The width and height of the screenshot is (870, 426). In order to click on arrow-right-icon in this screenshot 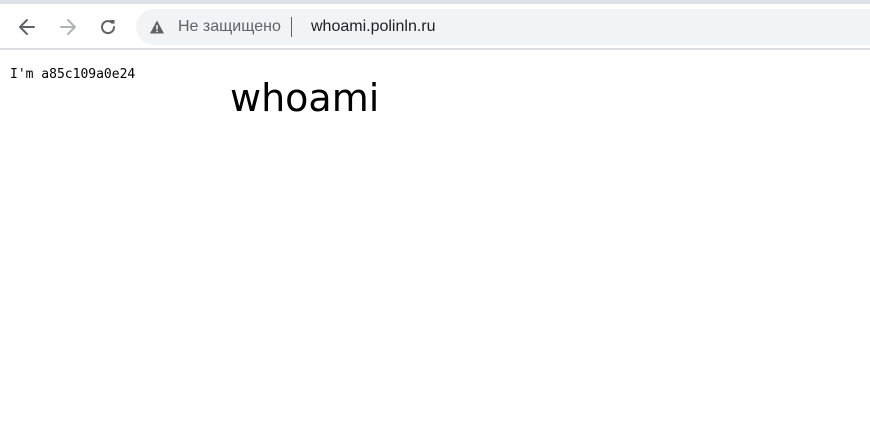, I will do `click(68, 27)`.